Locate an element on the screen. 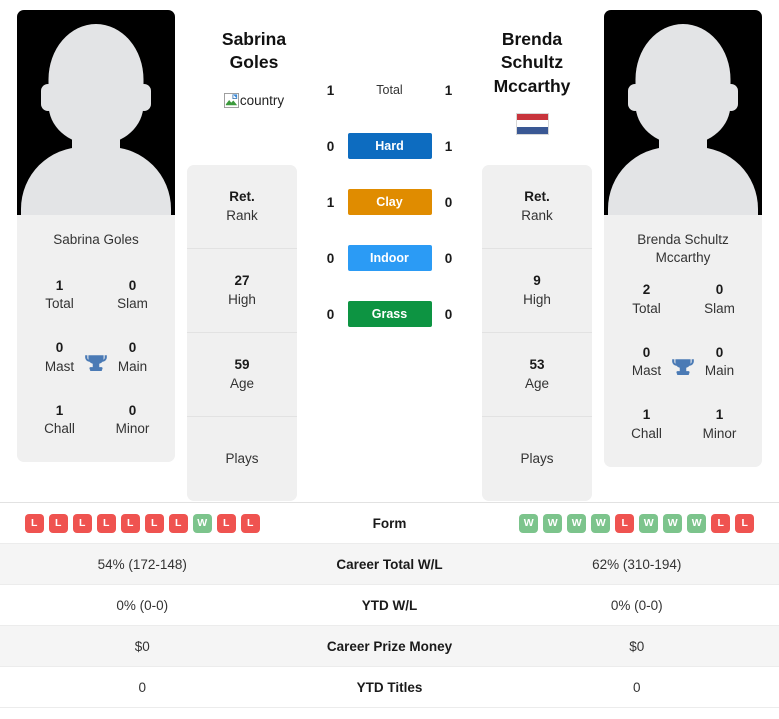  left-player-photo is located at coordinates (96, 112).